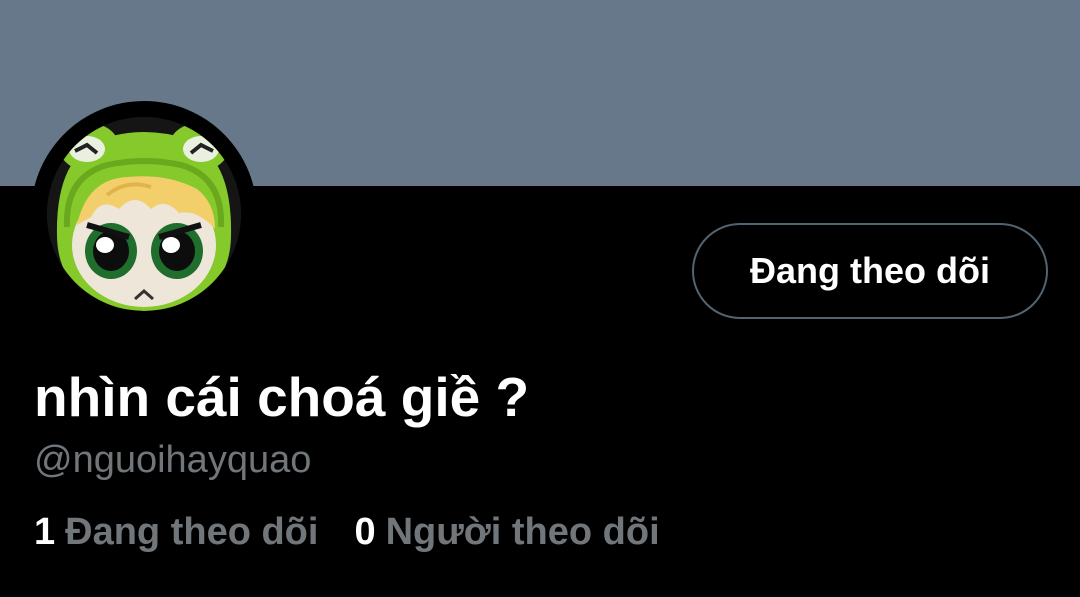 Image resolution: width=1080 pixels, height=597 pixels. I want to click on following-button: Đang theo dõi, so click(870, 271).